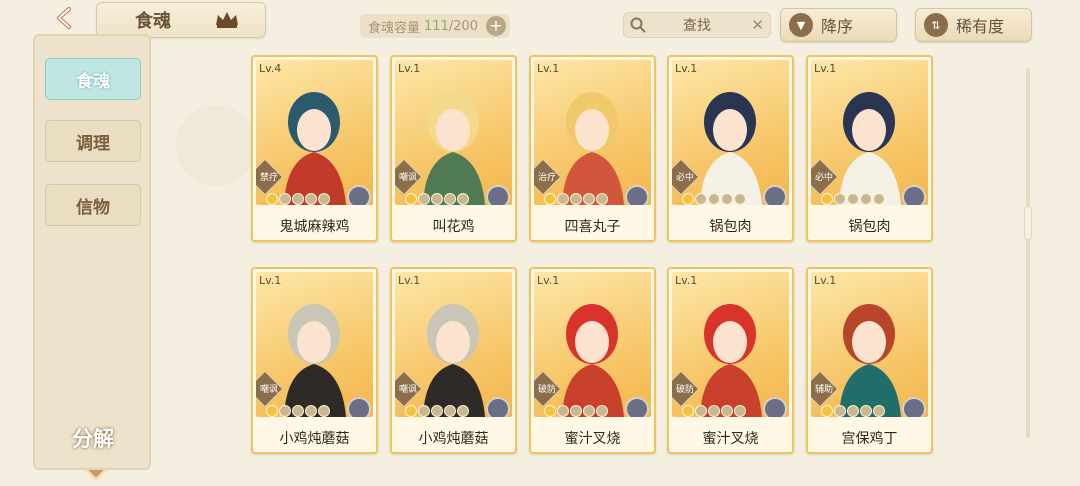 This screenshot has width=1080, height=486. I want to click on character-portrait: Lv.1 必中, so click(730, 132).